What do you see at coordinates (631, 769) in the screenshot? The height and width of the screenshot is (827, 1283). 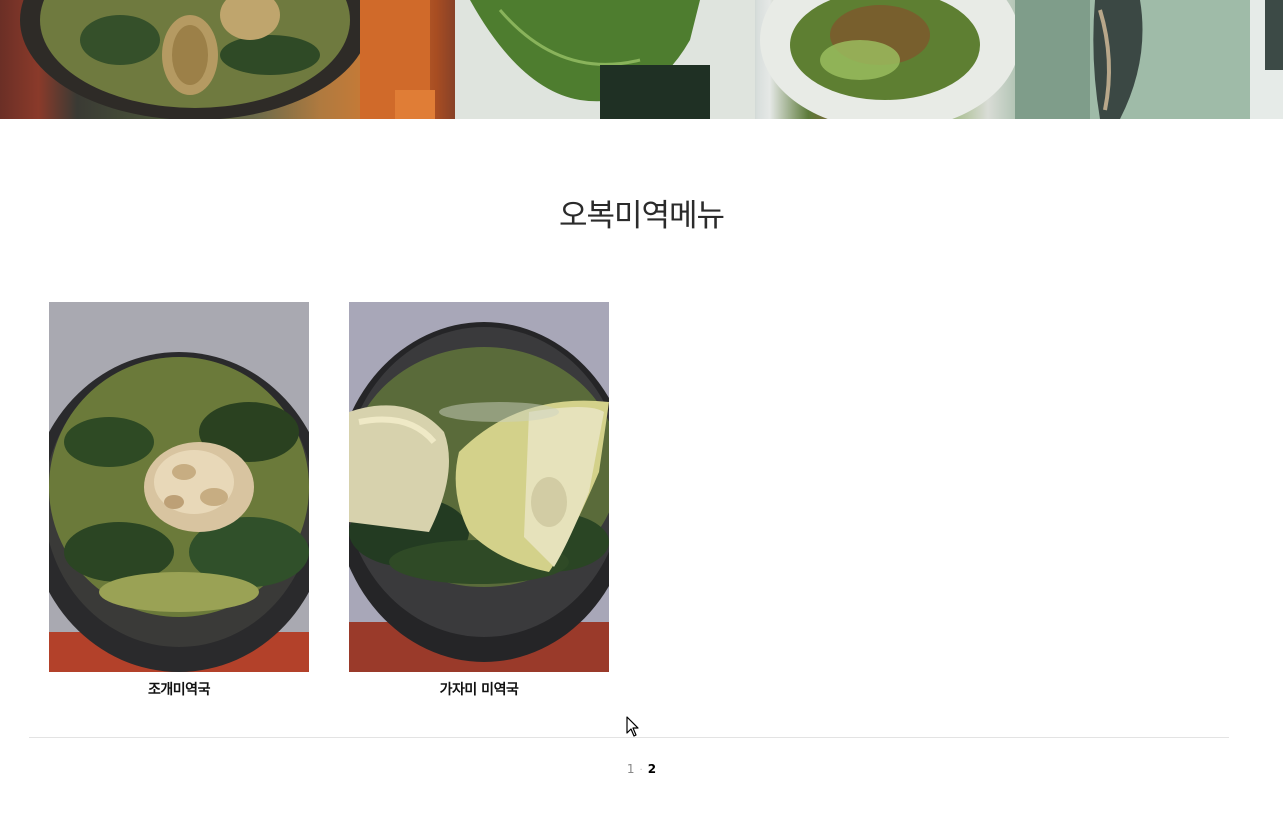 I see `page-link-1: 1` at bounding box center [631, 769].